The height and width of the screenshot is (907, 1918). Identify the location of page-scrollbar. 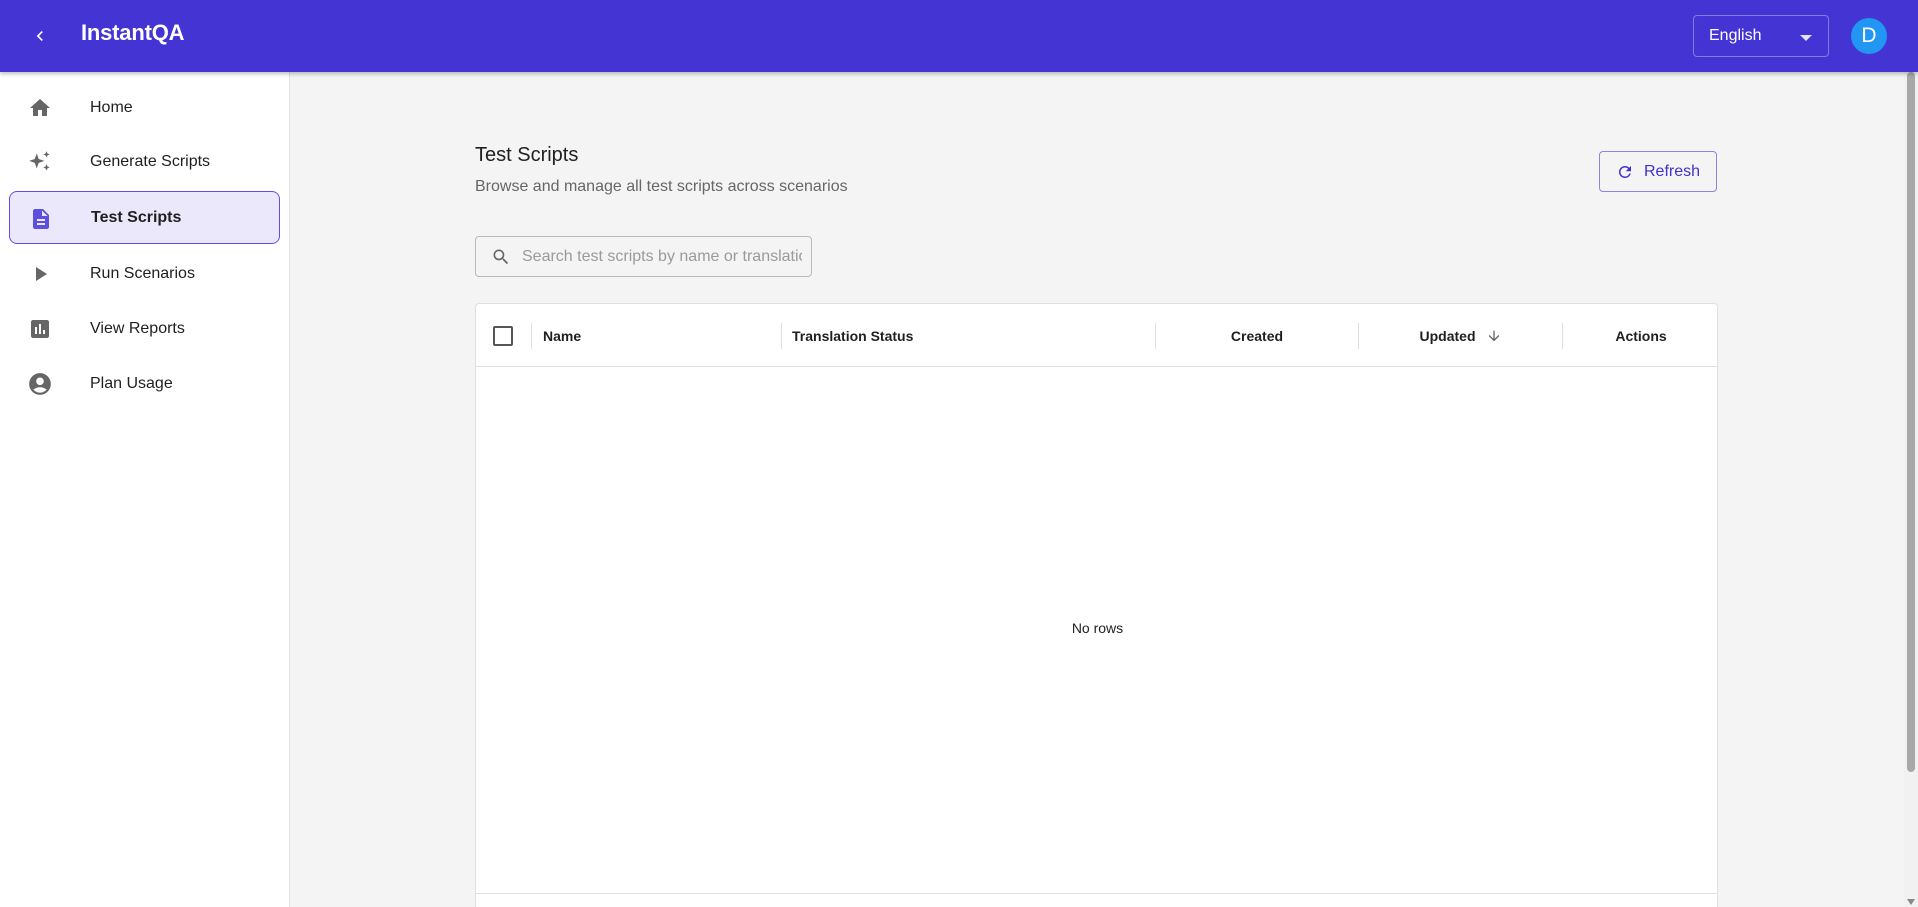
(1911, 489).